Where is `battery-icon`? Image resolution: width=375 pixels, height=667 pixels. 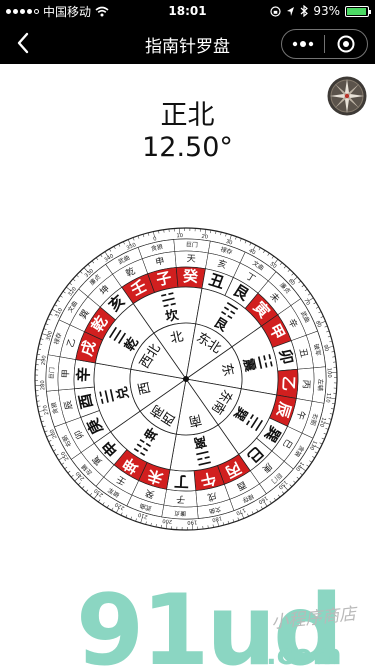
battery-icon is located at coordinates (358, 11).